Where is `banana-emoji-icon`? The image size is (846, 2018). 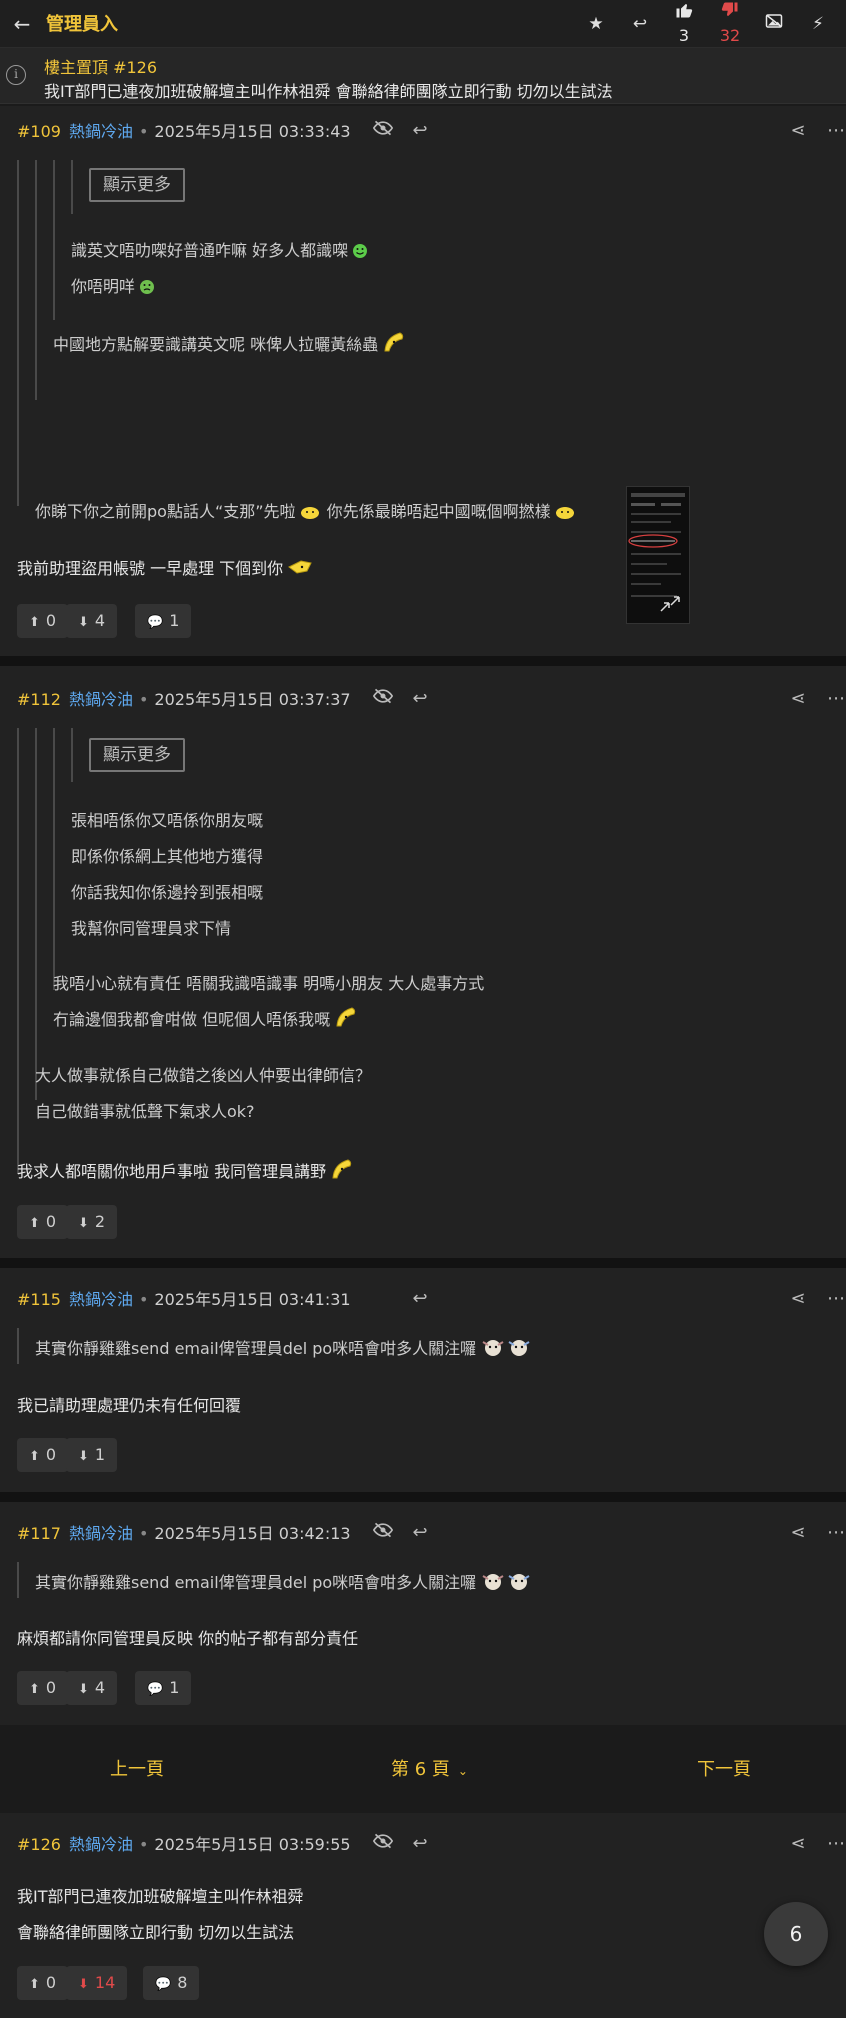
banana-emoji-icon is located at coordinates (341, 1168).